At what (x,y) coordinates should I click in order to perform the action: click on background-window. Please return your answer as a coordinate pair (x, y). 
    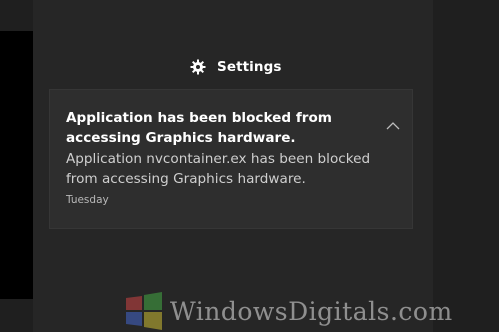
    Looking at the image, I should click on (16, 165).